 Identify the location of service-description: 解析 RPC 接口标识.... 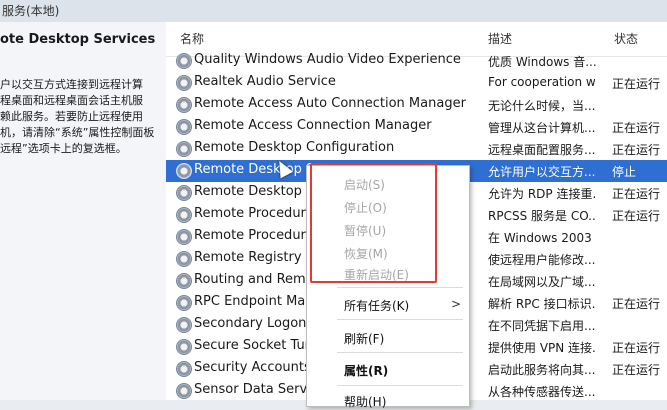
(542, 304).